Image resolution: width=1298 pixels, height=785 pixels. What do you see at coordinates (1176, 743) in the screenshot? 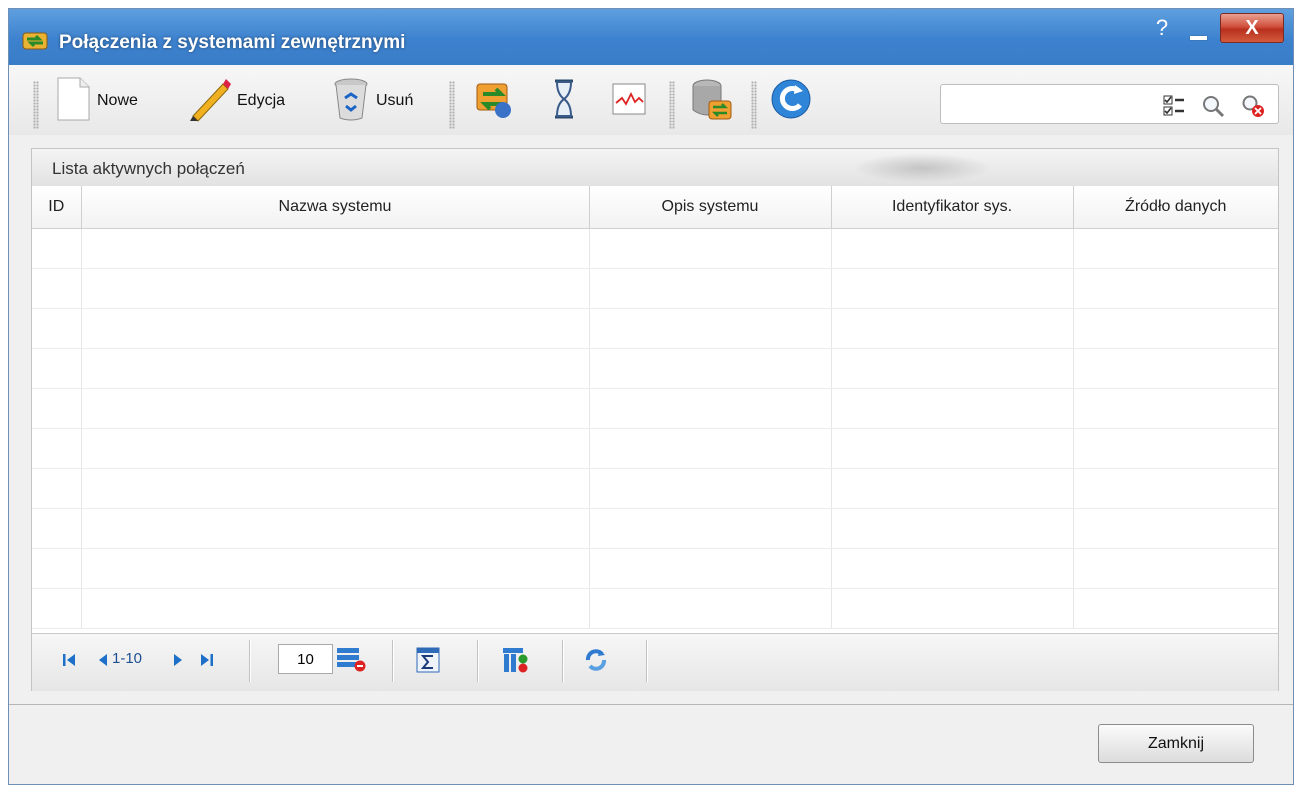
I see `close-button: Zamknij` at bounding box center [1176, 743].